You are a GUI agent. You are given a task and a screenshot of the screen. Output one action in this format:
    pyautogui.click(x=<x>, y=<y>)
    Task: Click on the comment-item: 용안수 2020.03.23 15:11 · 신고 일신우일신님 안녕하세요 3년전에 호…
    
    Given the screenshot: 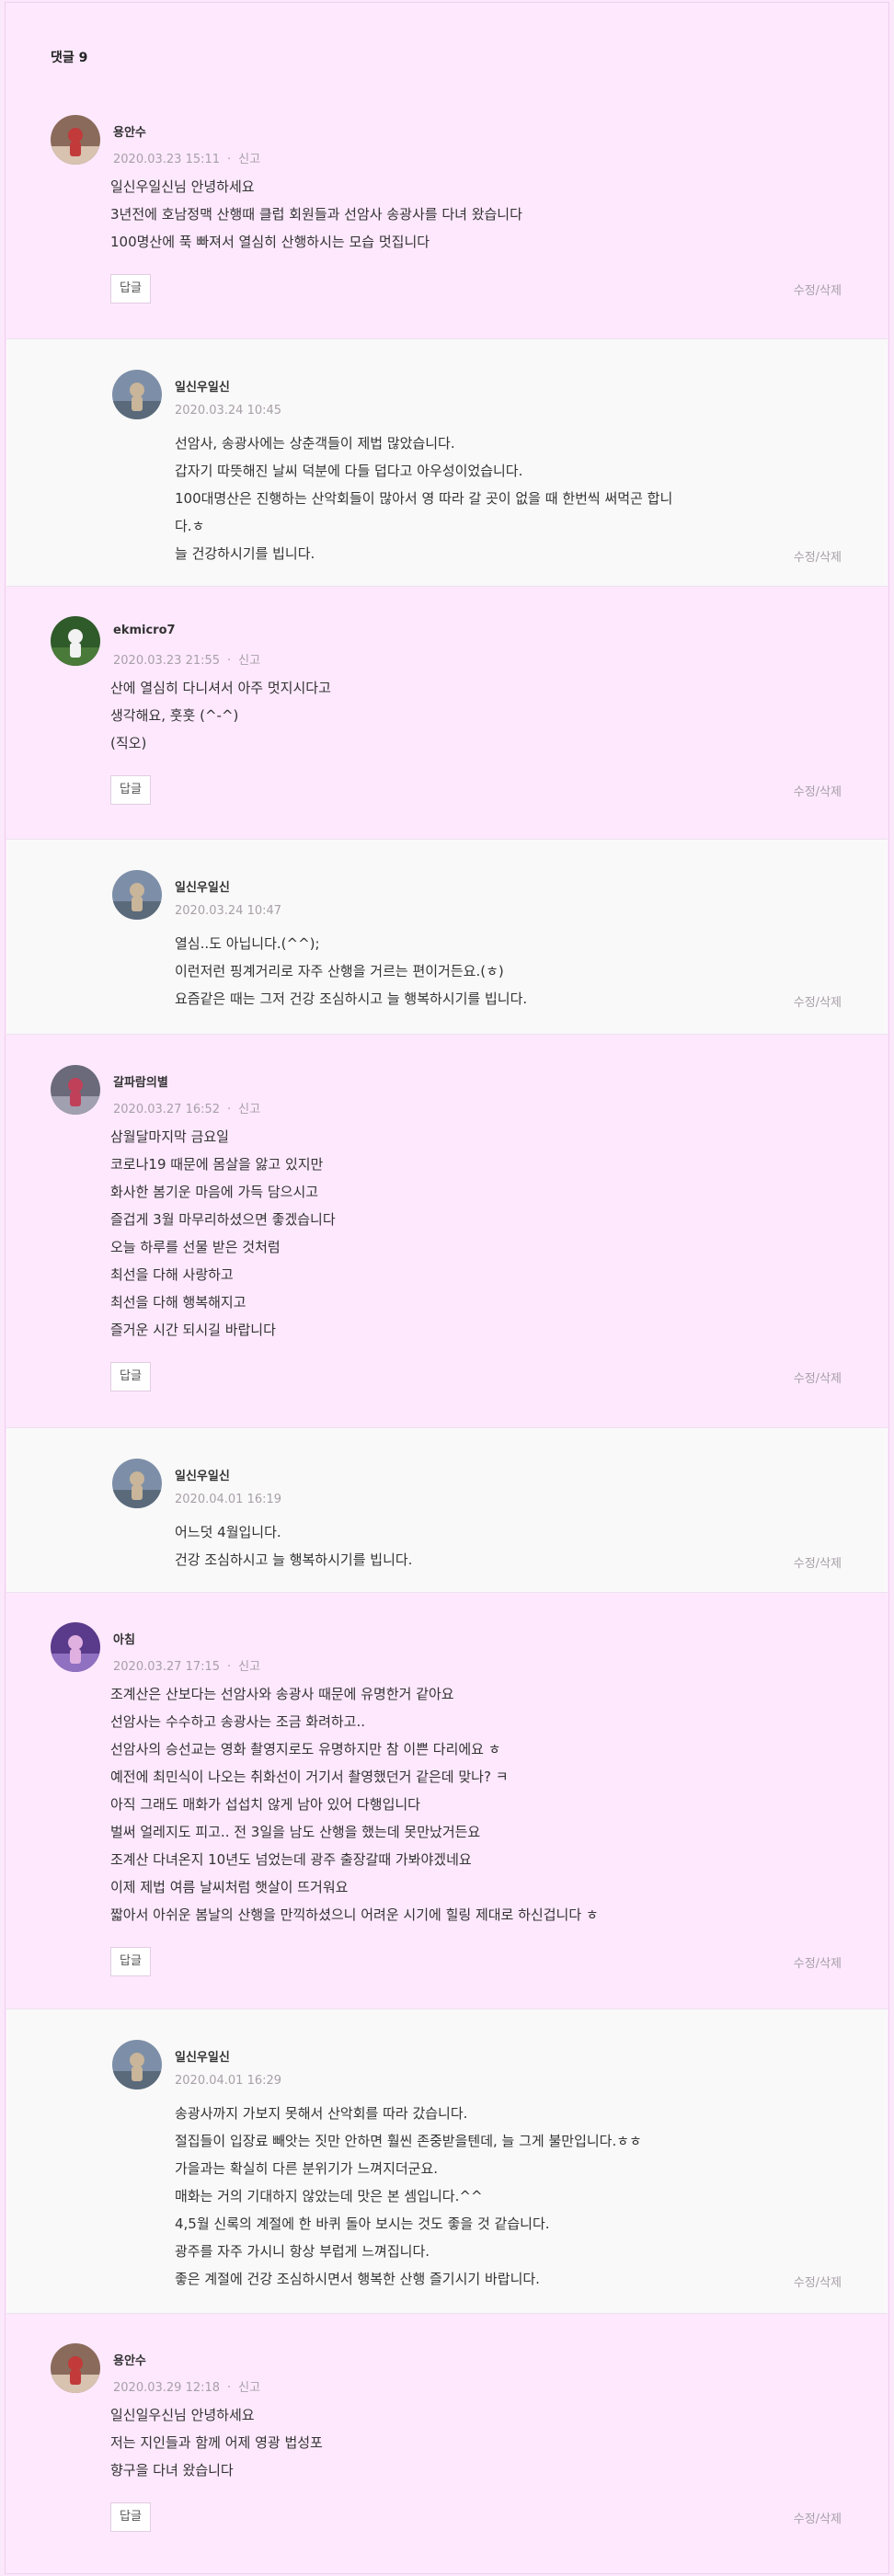 What is the action you would take?
    pyautogui.click(x=447, y=211)
    